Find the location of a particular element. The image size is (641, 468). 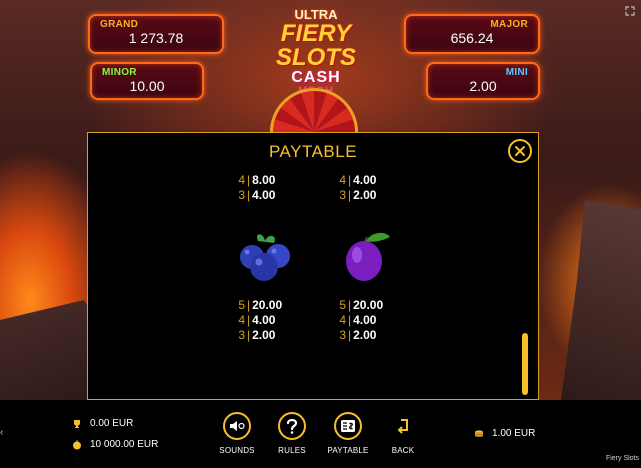

logo-line-2: FIERY SLOTS is located at coordinates (315, 45).